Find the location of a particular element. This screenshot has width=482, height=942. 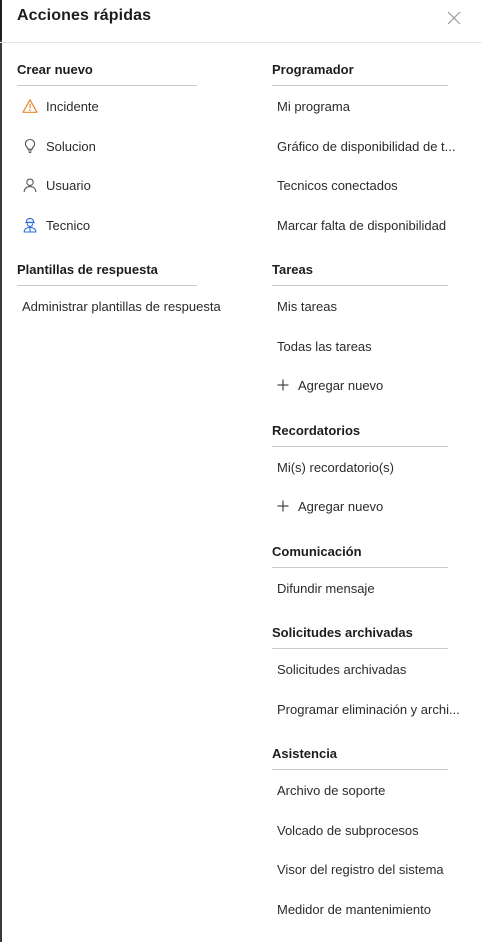

connected-technicians-item: Tecnicos conectados is located at coordinates (337, 185).